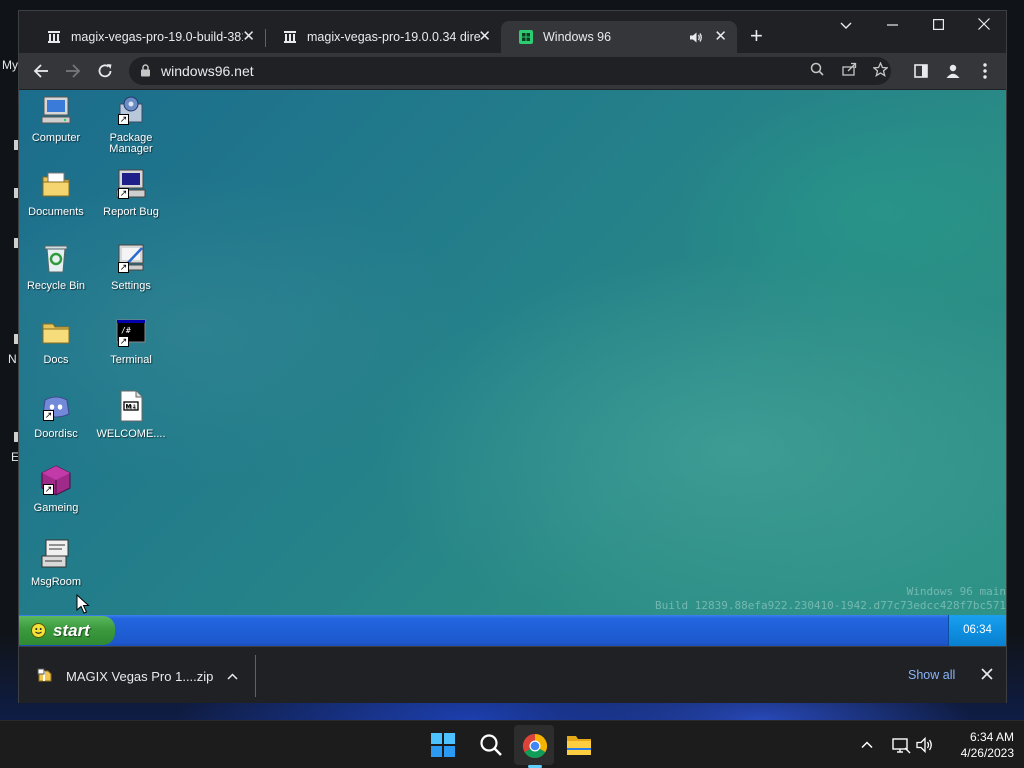 This screenshot has width=1024, height=768. I want to click on volume-icon, so click(925, 745).